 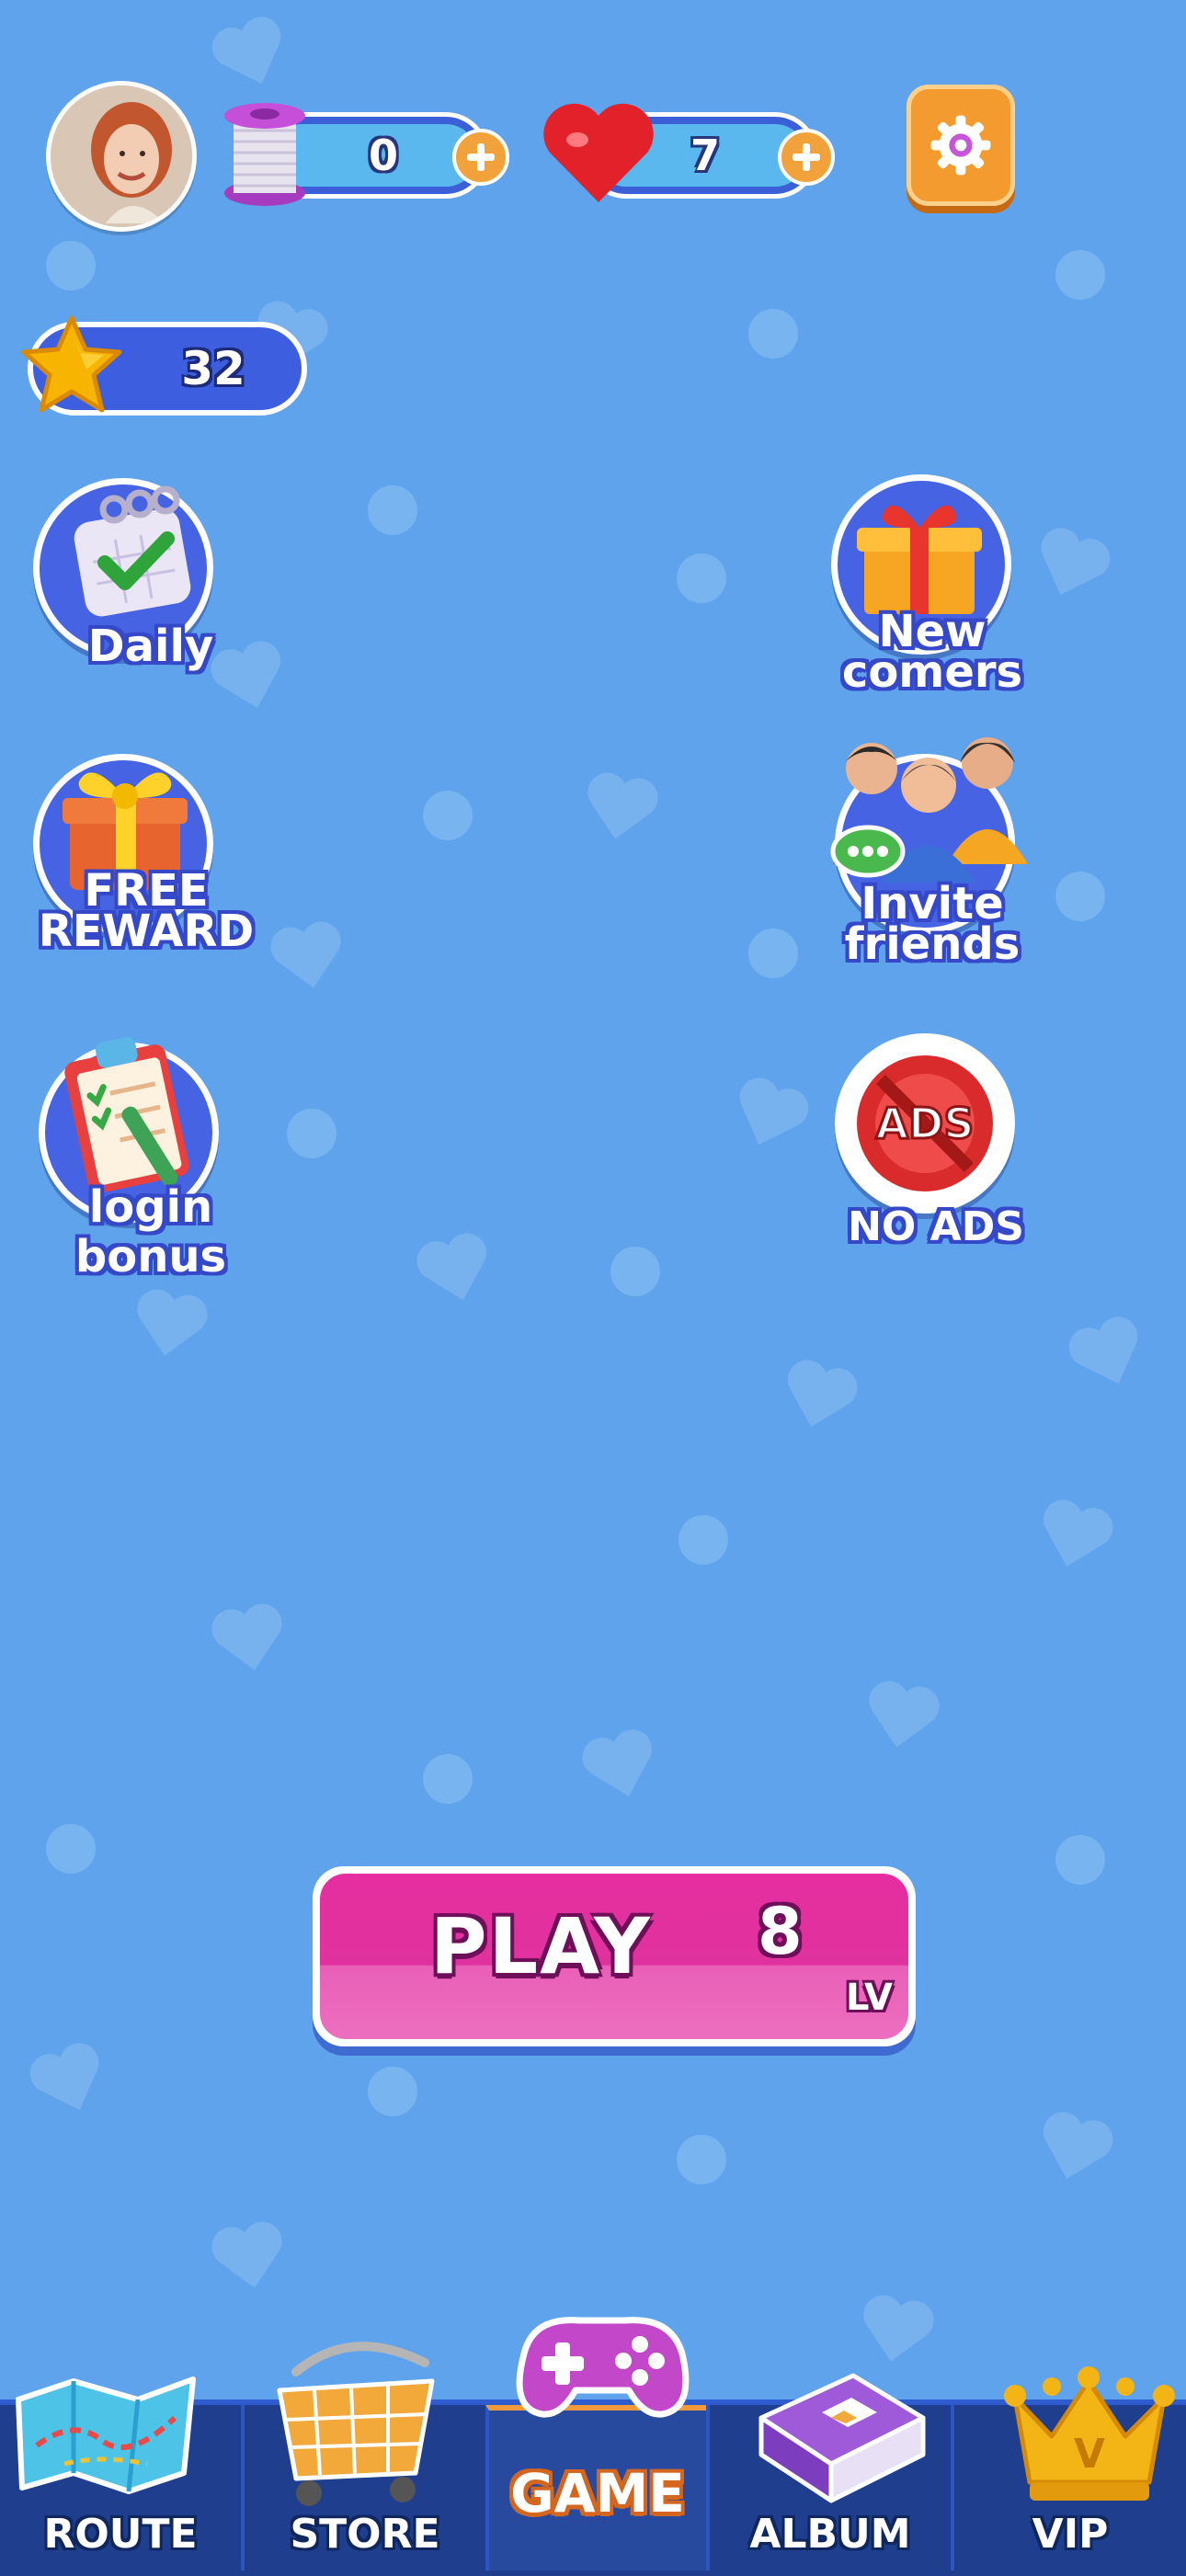 What do you see at coordinates (932, 944) in the screenshot?
I see `invite-friends-label-2: friends` at bounding box center [932, 944].